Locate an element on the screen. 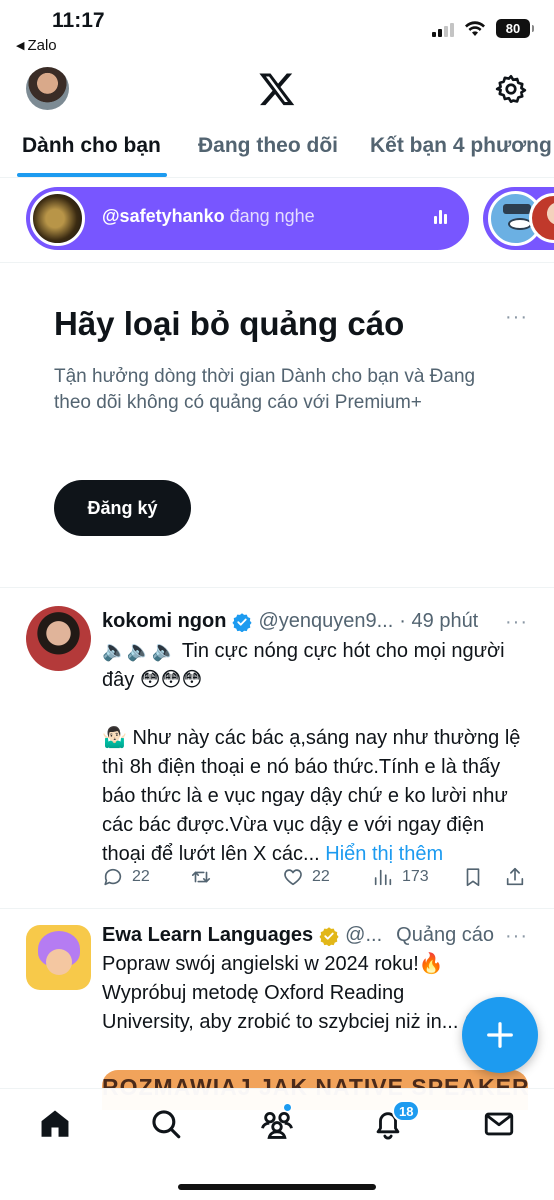  bookmark-icon is located at coordinates (473, 877).